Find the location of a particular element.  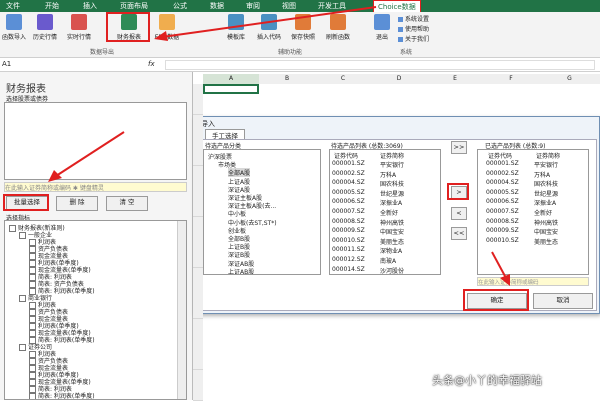

pending-row-code: 000006.SZ is located at coordinates (348, 201).